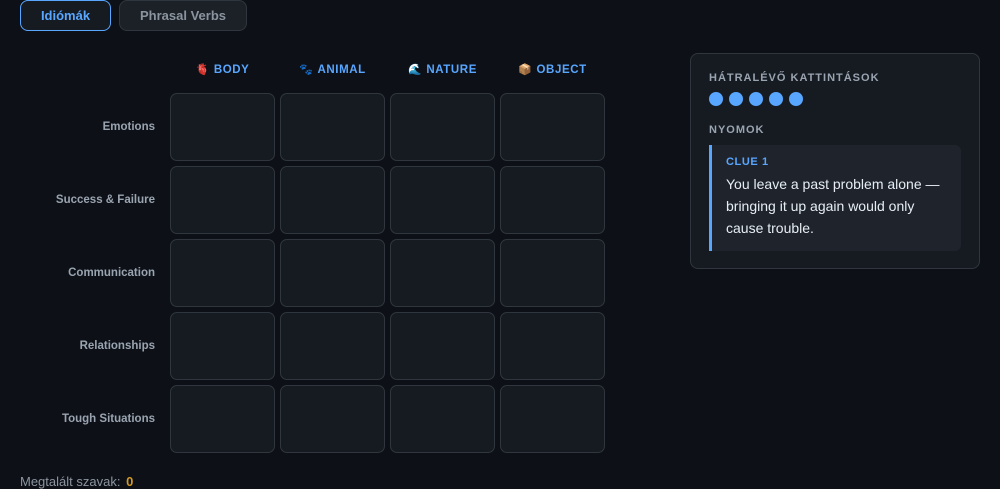 Image resolution: width=1000 pixels, height=489 pixels. I want to click on found-words-counter: Megtalált szavak: 0, so click(76, 481).